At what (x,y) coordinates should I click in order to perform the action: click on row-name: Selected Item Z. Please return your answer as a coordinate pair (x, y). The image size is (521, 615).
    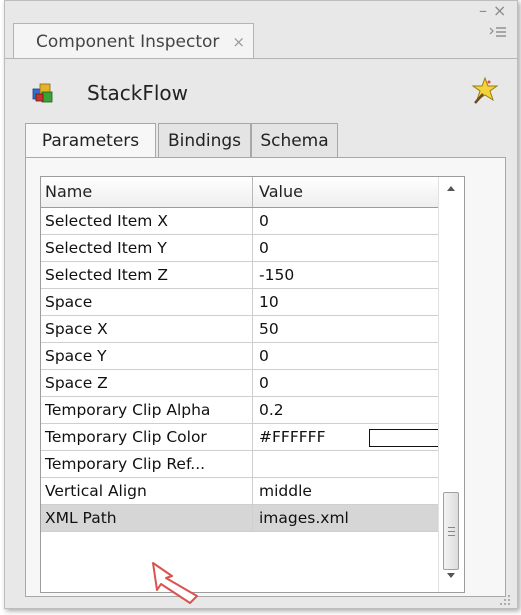
    Looking at the image, I should click on (106, 275).